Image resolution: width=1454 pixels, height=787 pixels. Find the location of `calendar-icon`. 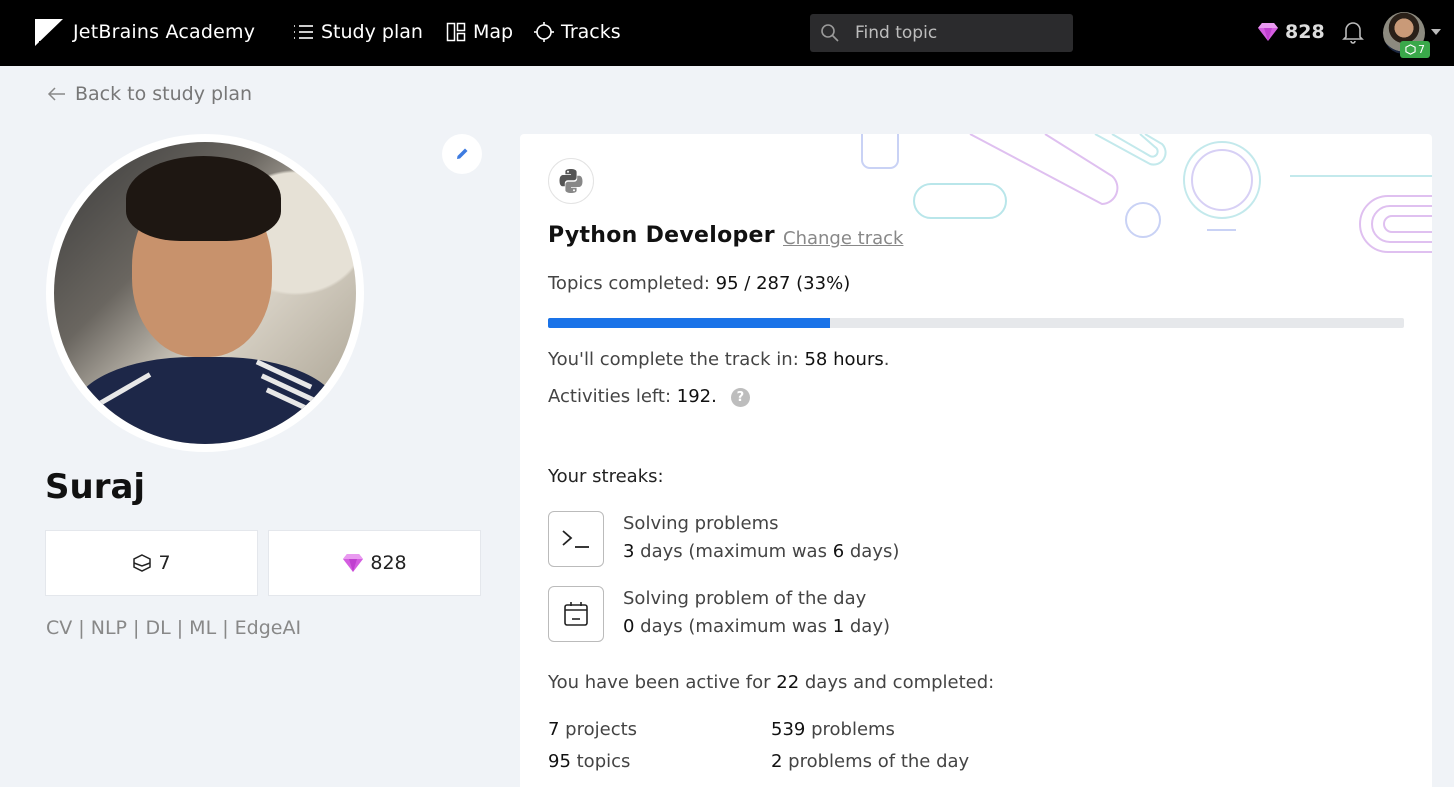

calendar-icon is located at coordinates (576, 614).